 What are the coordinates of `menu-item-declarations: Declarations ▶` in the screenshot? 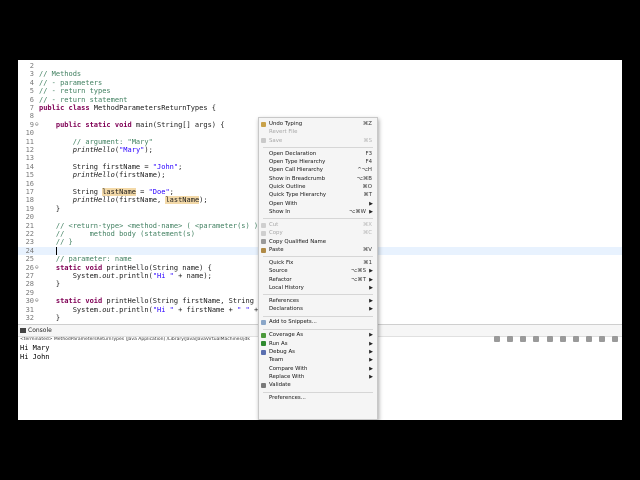 It's located at (318, 309).